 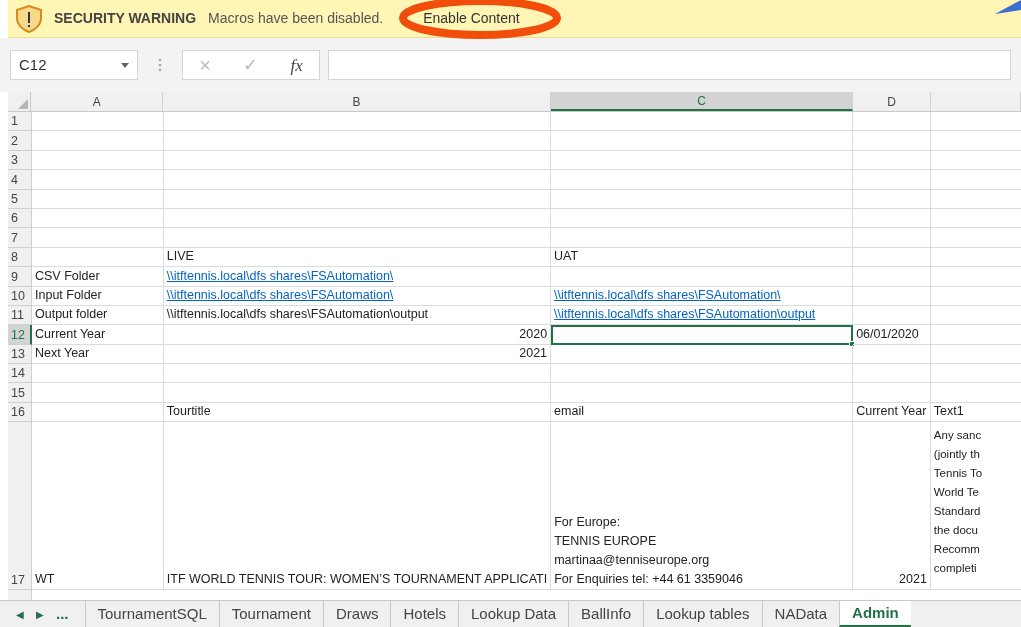 What do you see at coordinates (20, 412) in the screenshot?
I see `row-header: 16` at bounding box center [20, 412].